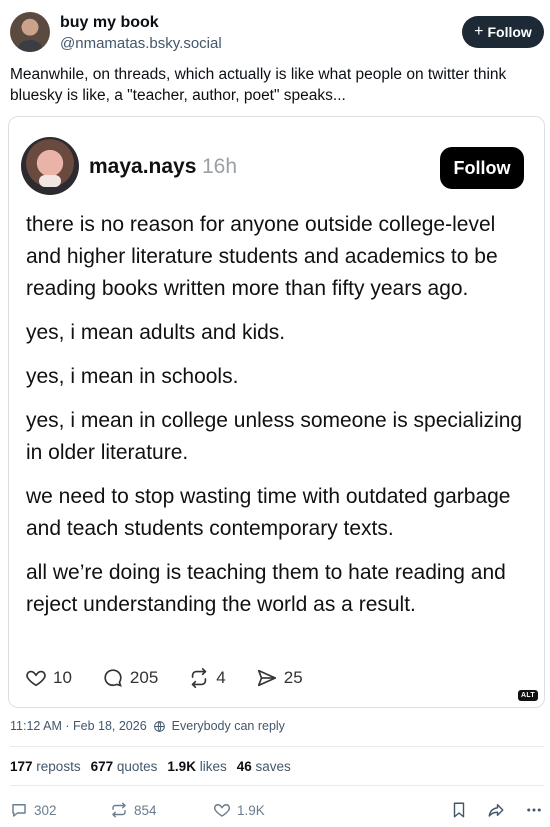 The height and width of the screenshot is (827, 550). I want to click on repost-button: 854, so click(133, 810).